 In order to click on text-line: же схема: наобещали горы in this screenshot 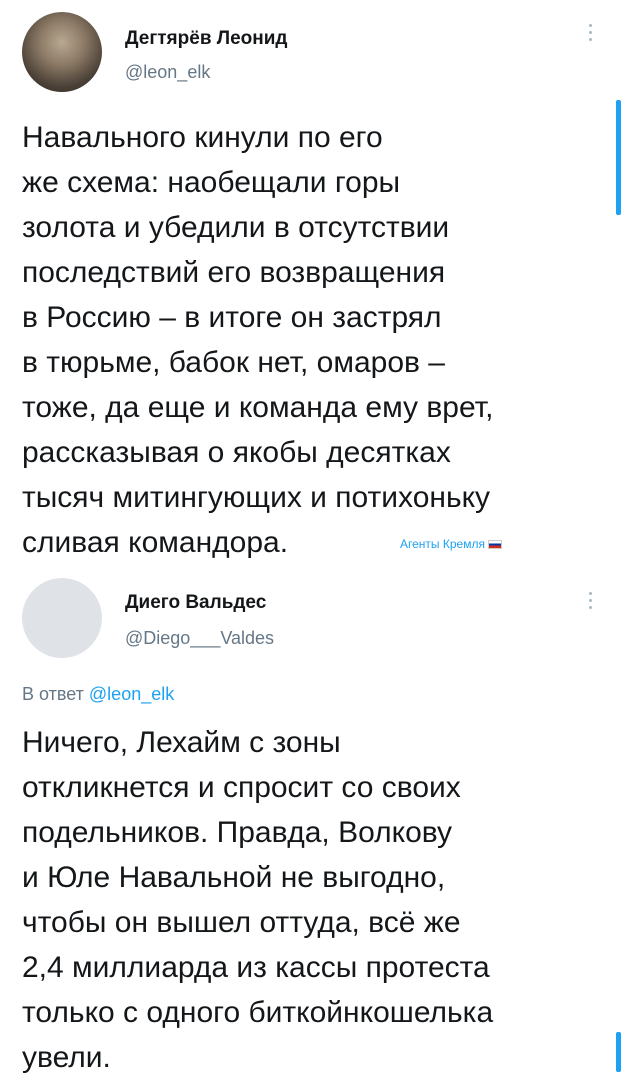, I will do `click(211, 182)`.